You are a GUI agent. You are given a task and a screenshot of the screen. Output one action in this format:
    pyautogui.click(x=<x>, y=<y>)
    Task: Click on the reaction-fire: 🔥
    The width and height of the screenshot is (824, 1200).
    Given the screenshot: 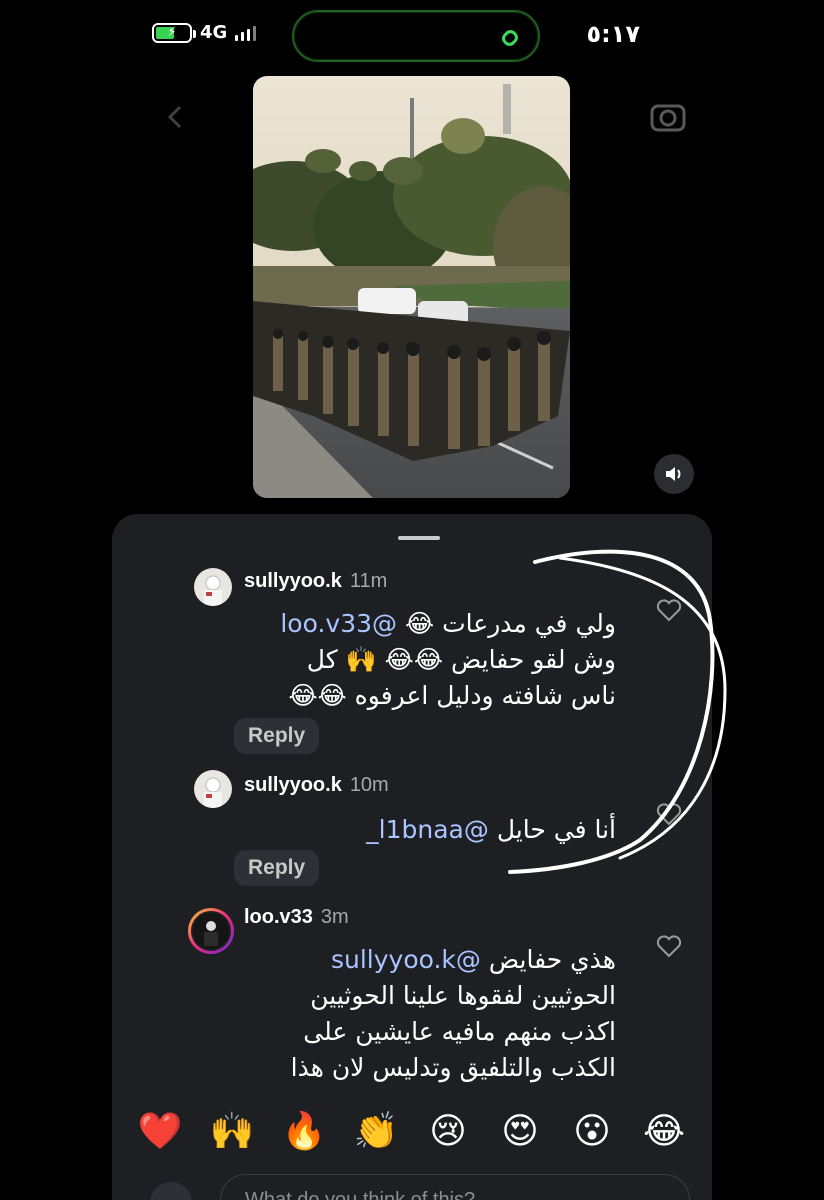 What is the action you would take?
    pyautogui.click(x=304, y=1132)
    